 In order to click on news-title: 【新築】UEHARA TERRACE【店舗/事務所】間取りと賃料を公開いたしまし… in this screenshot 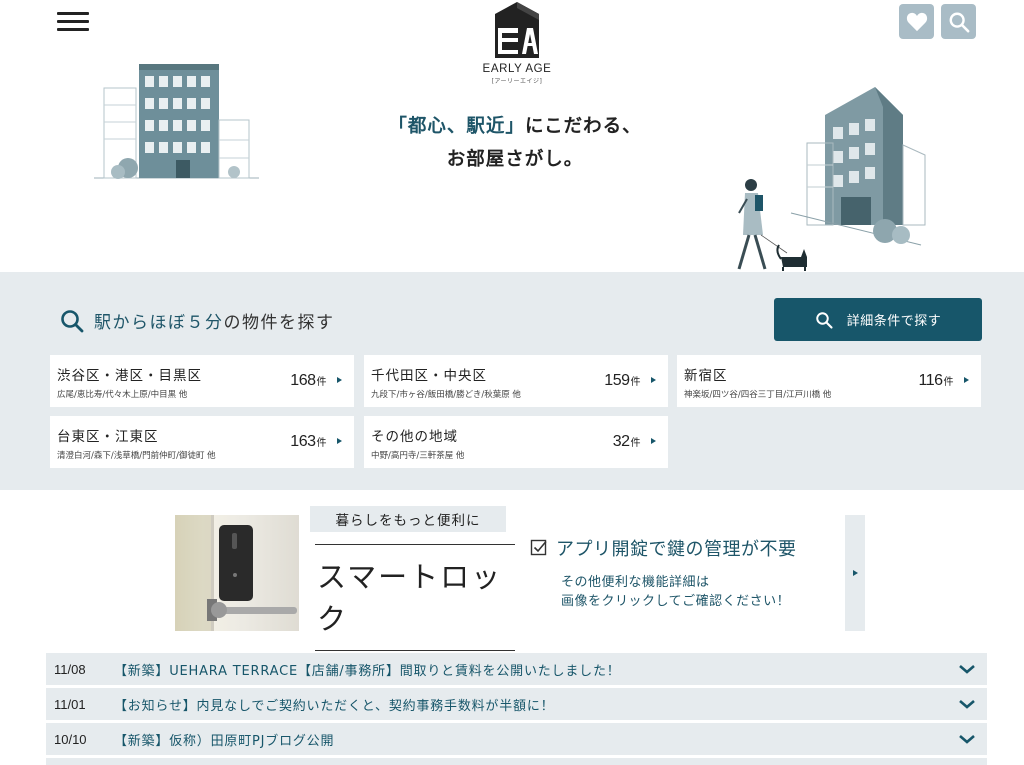, I will do `click(367, 671)`.